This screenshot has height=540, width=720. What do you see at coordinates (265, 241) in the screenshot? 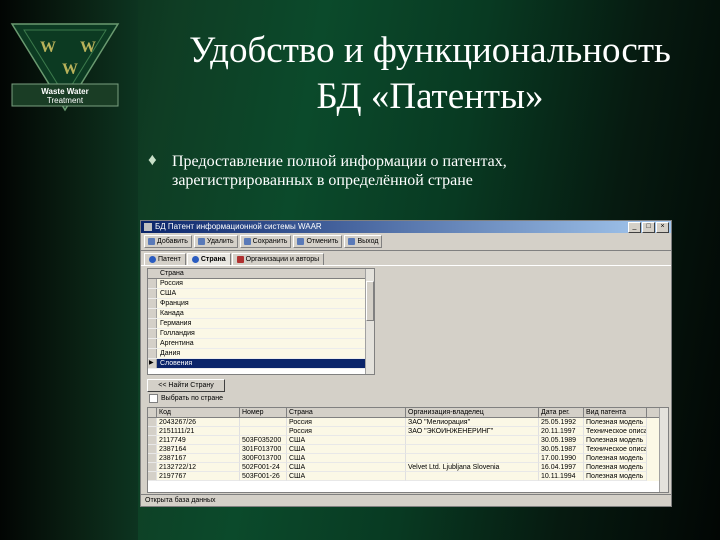
I see `toolbar-save-button: Сохранить` at bounding box center [265, 241].